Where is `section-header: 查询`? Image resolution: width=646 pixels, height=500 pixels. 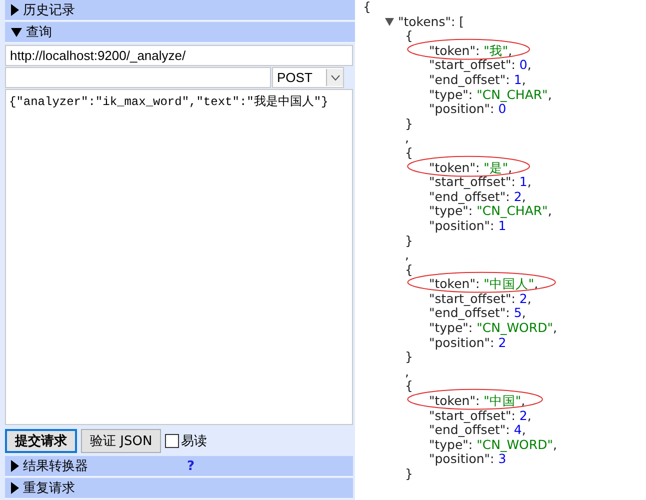
section-header: 查询 is located at coordinates (180, 32).